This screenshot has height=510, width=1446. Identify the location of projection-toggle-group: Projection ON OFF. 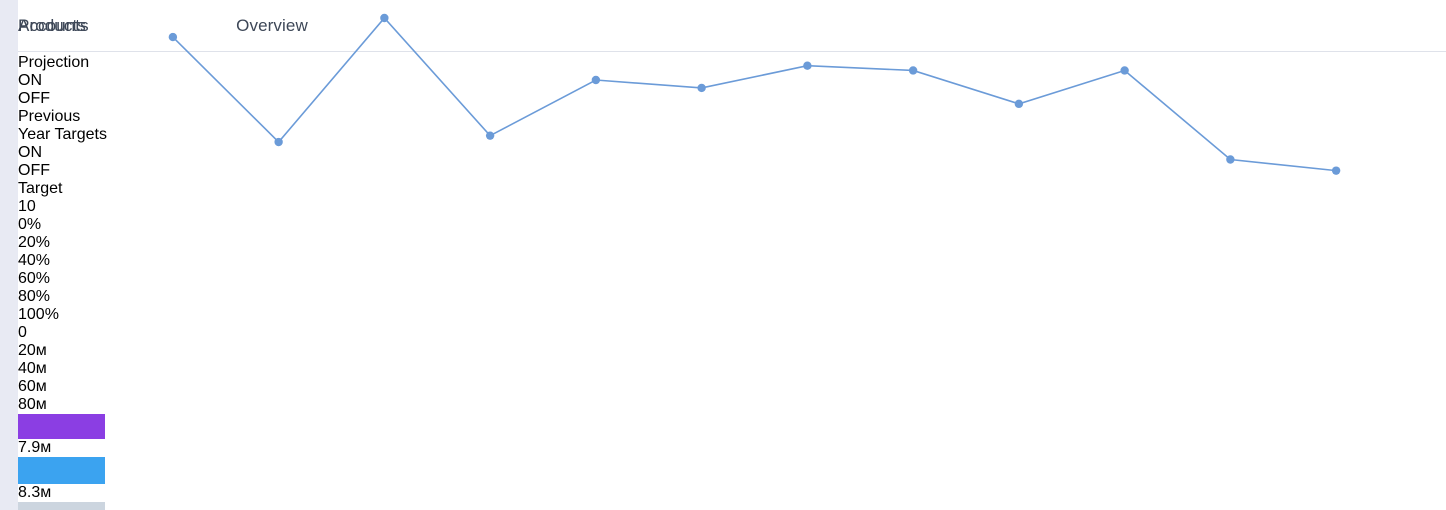
(732, 81).